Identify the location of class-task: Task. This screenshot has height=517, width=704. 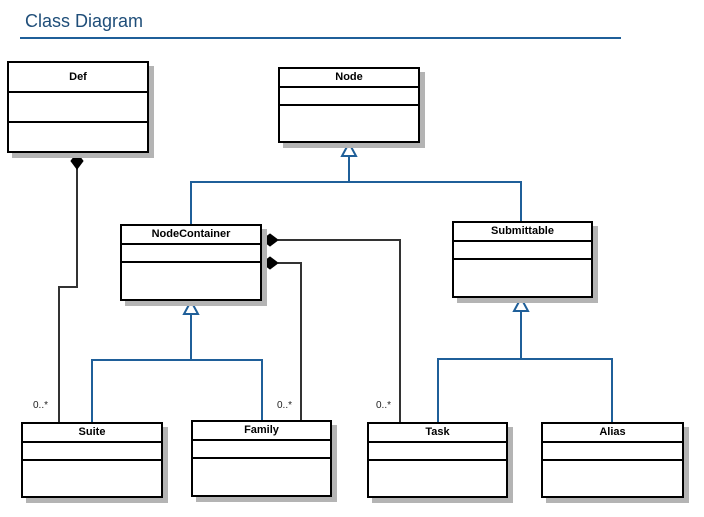
(437, 460).